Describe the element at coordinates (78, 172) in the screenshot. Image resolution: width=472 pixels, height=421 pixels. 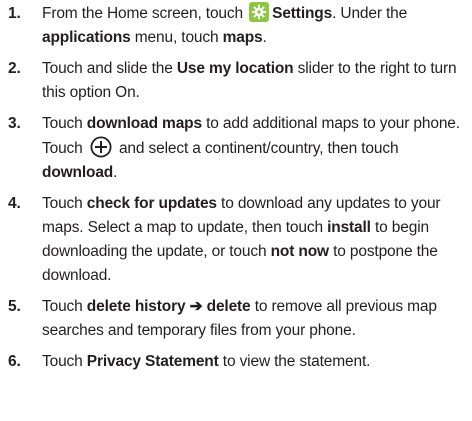
I see `download-label: download` at that location.